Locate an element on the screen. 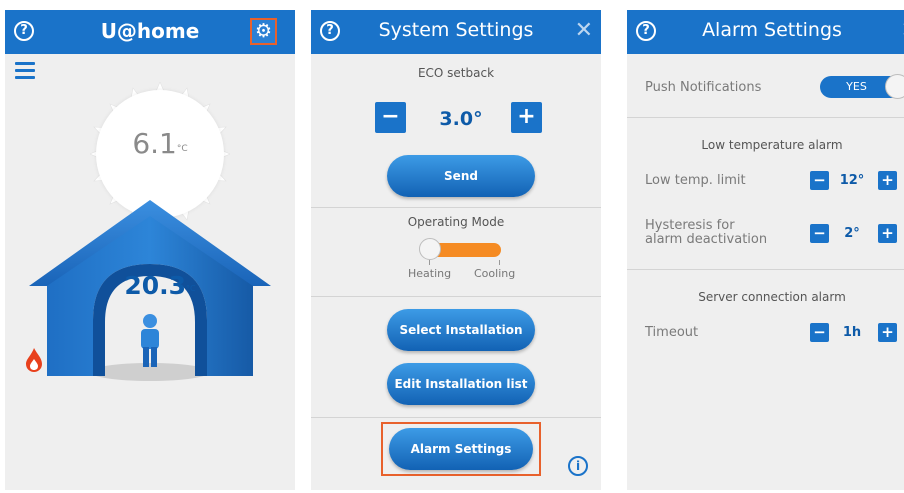  select-installation-button: Select Installation is located at coordinates (461, 330).